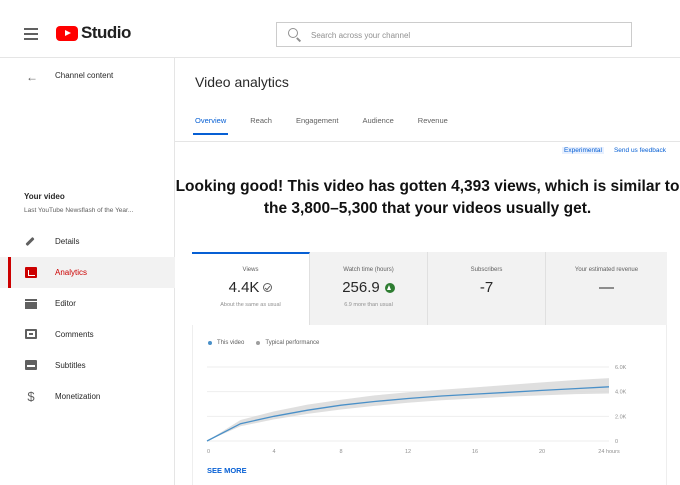 The width and height of the screenshot is (680, 485). I want to click on y-tick-label: 2.0K, so click(621, 417).